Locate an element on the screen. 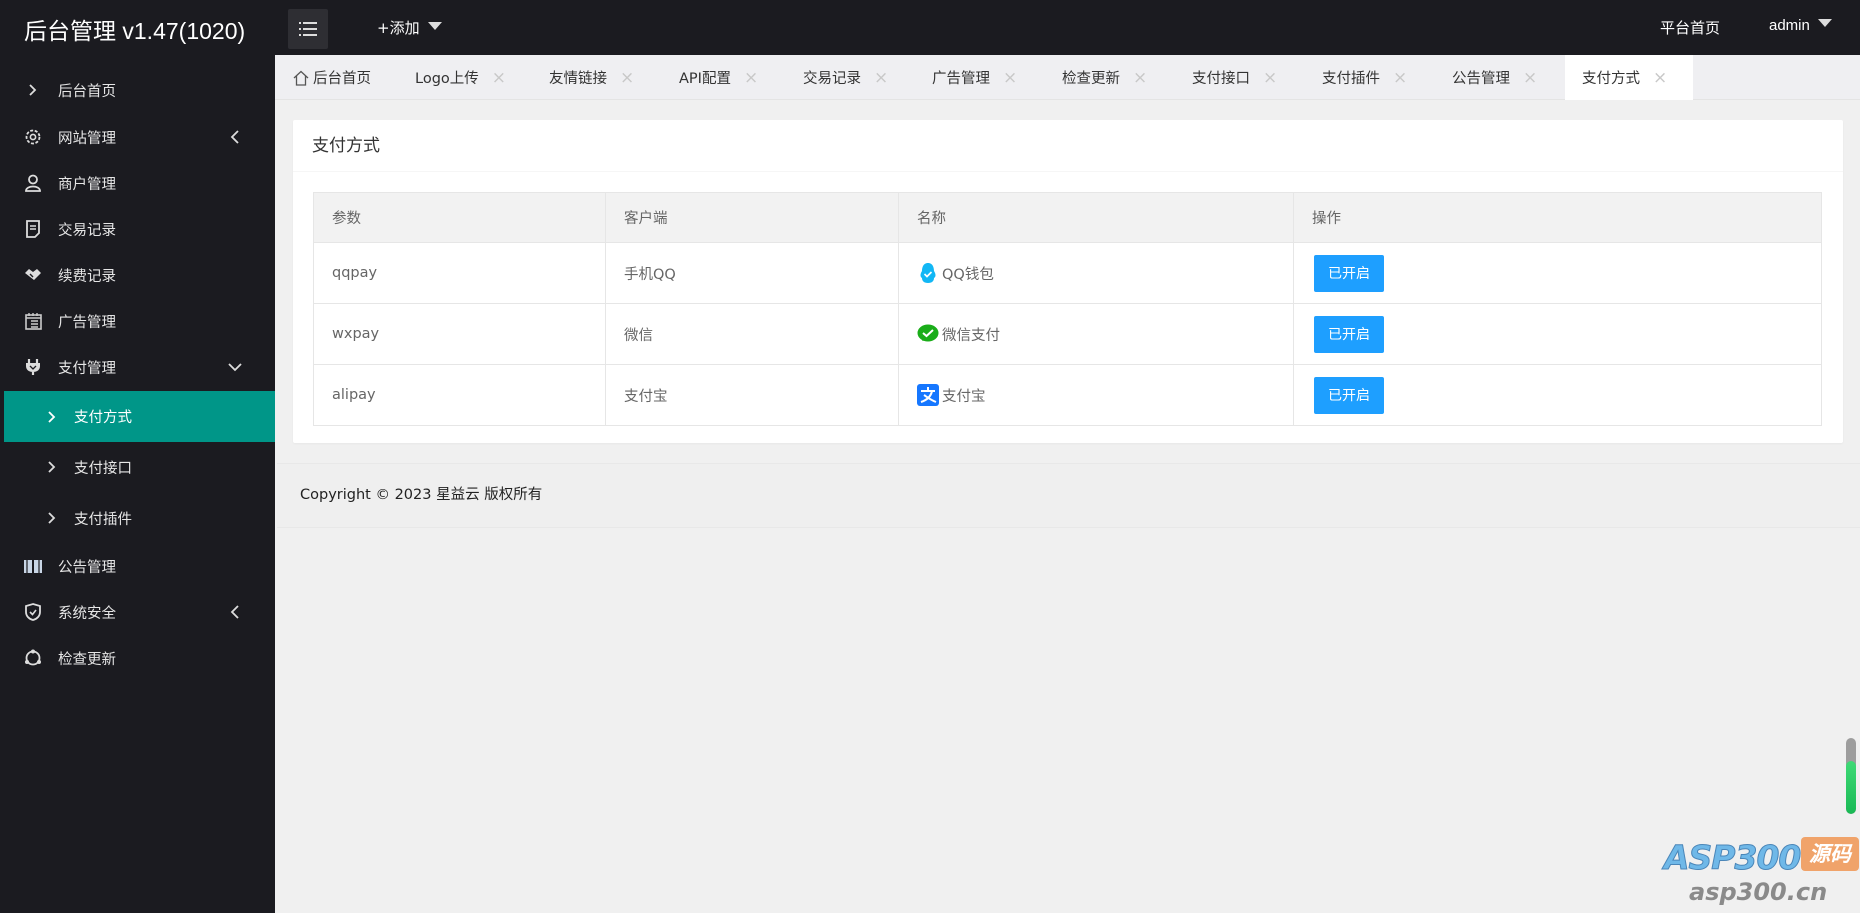 The width and height of the screenshot is (1860, 913). sidebar-item-home: 后台首页 is located at coordinates (137, 90).